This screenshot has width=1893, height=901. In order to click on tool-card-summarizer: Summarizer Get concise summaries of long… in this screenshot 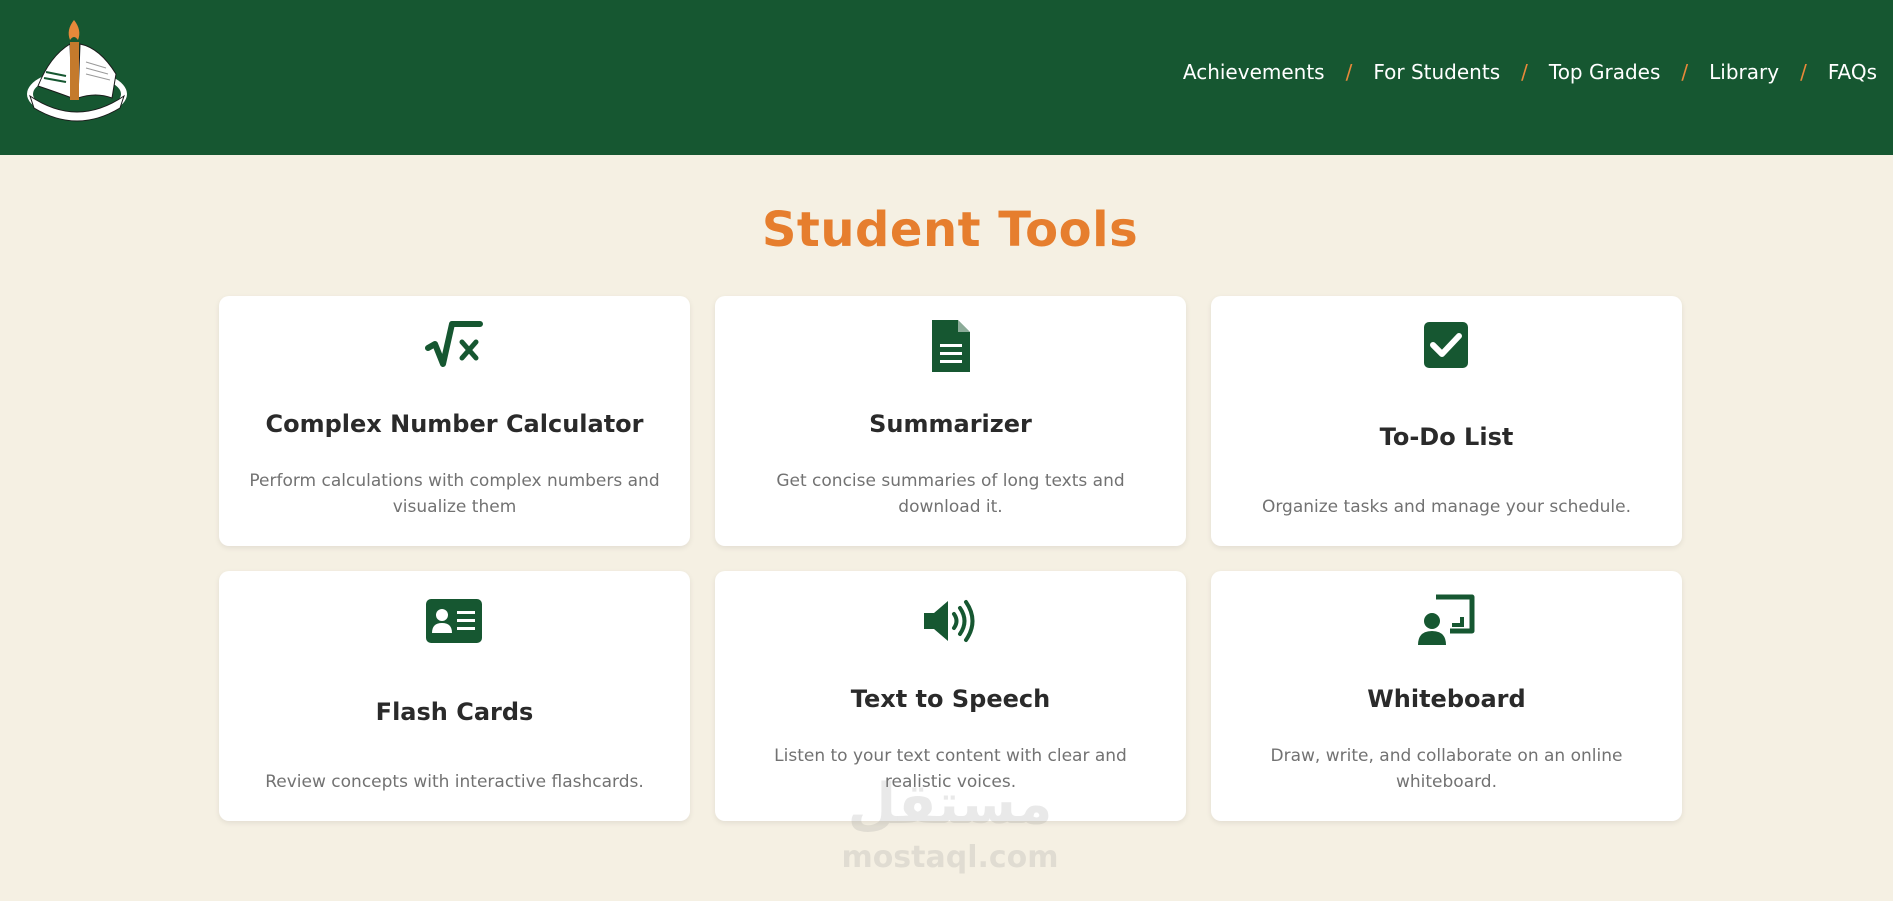, I will do `click(950, 421)`.